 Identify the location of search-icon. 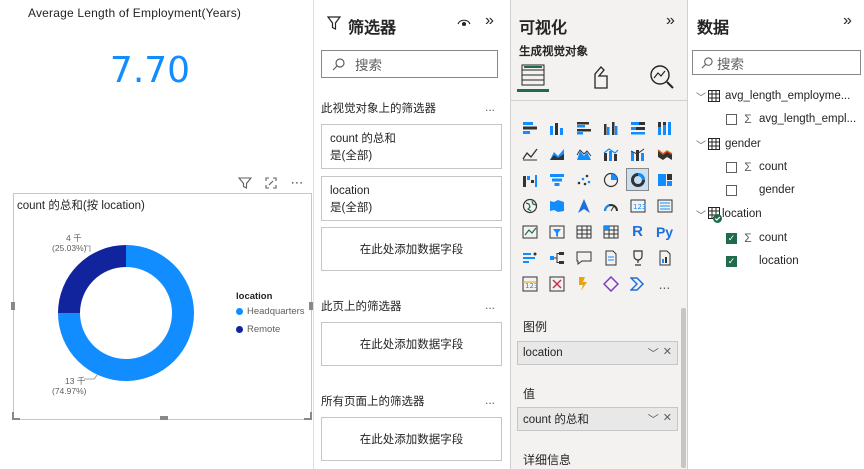
(707, 62).